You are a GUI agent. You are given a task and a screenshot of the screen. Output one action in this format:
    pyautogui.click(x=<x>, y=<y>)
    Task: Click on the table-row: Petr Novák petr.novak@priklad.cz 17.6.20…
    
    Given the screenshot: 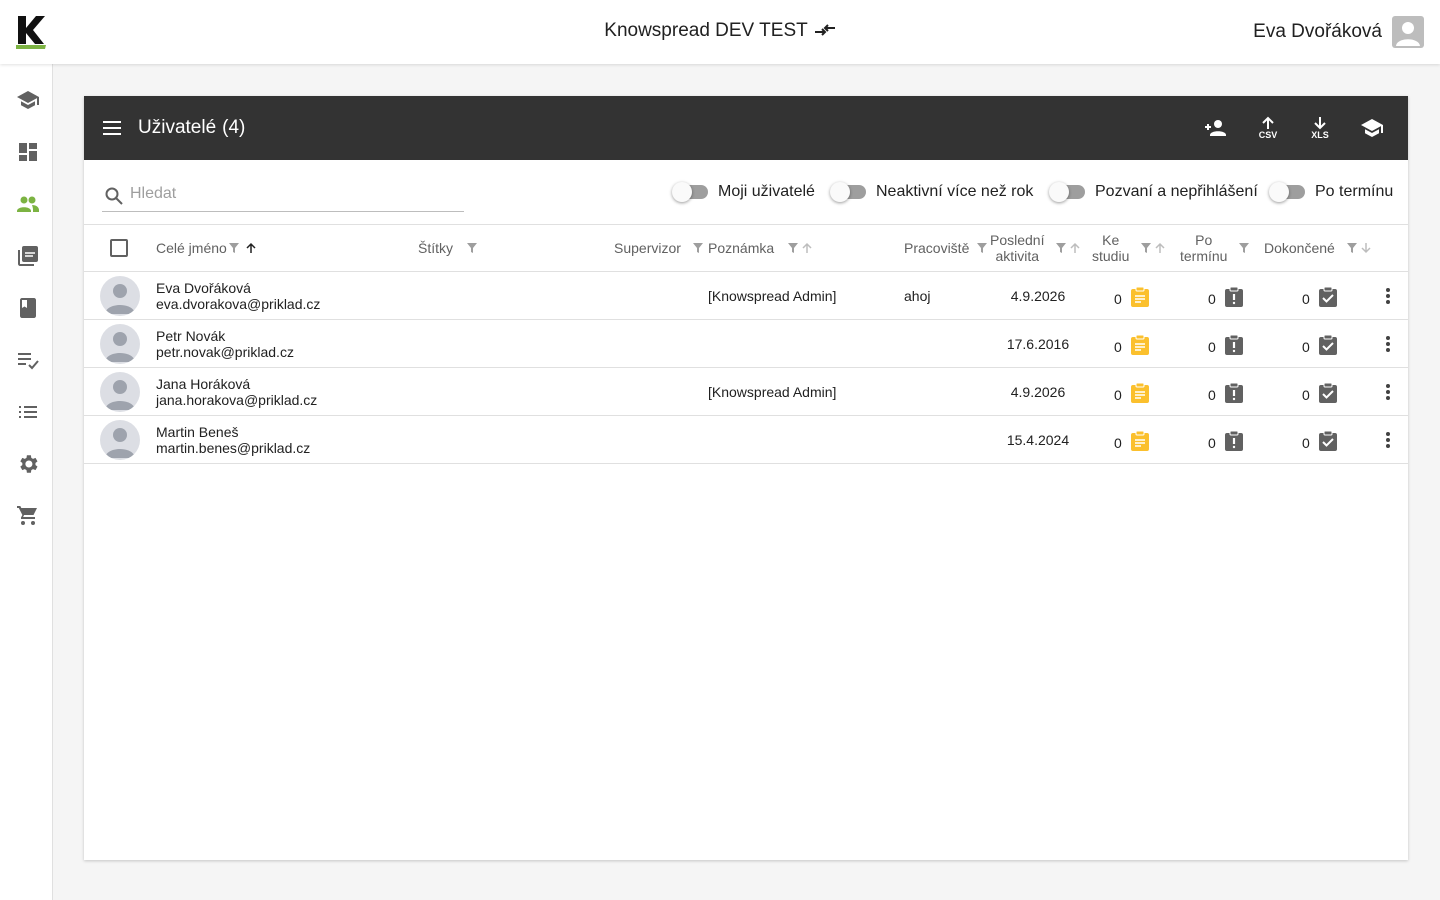 What is the action you would take?
    pyautogui.click(x=746, y=344)
    